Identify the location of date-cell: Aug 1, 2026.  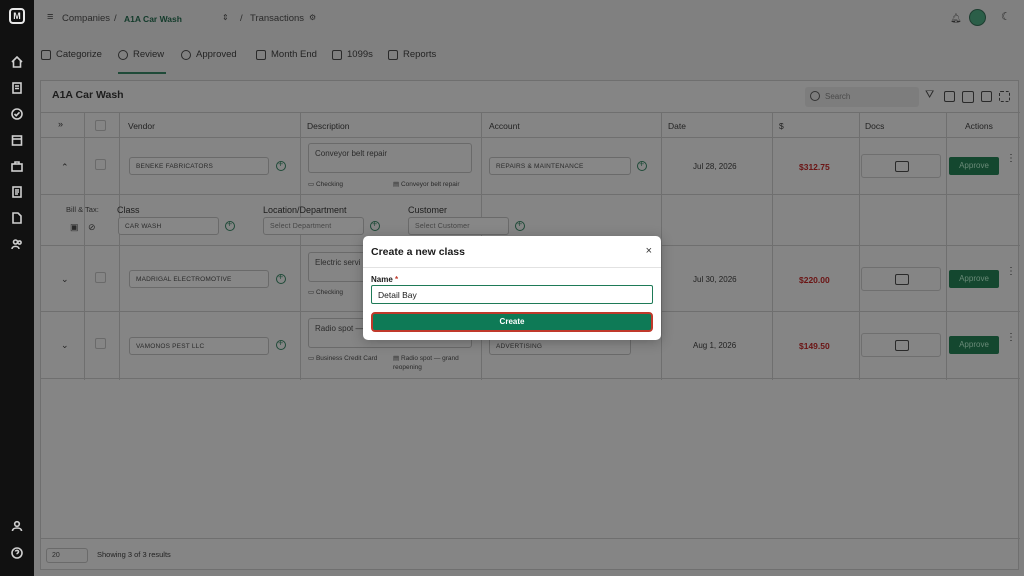
(715, 345).